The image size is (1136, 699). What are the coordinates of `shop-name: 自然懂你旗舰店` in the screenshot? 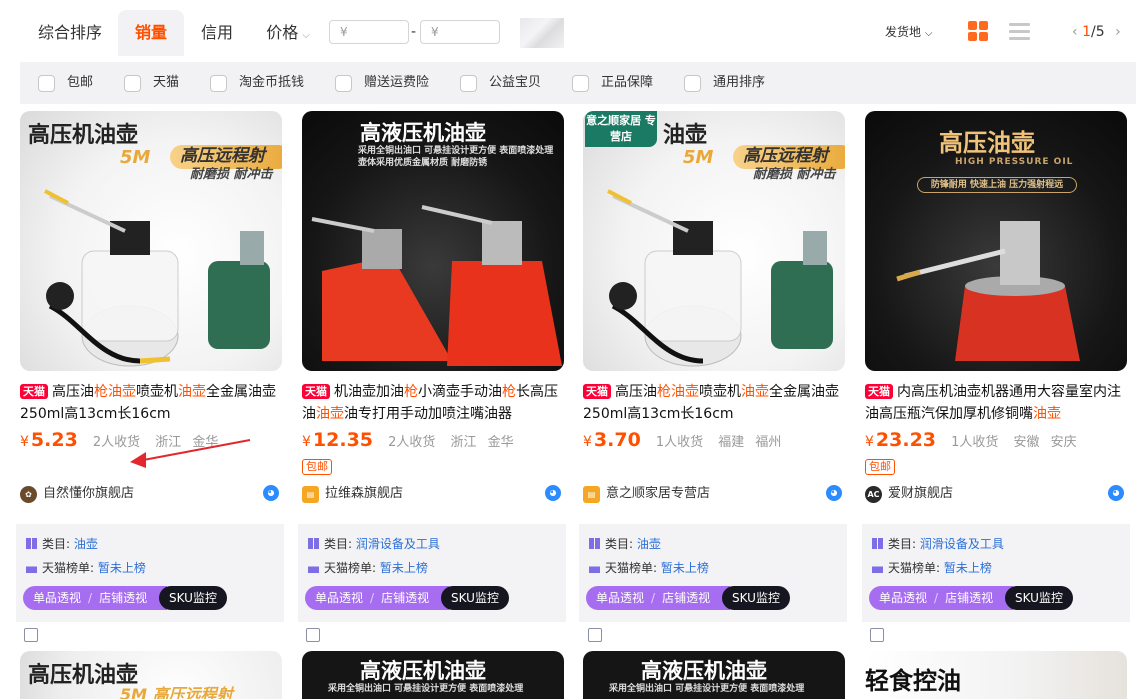 It's located at (88, 493).